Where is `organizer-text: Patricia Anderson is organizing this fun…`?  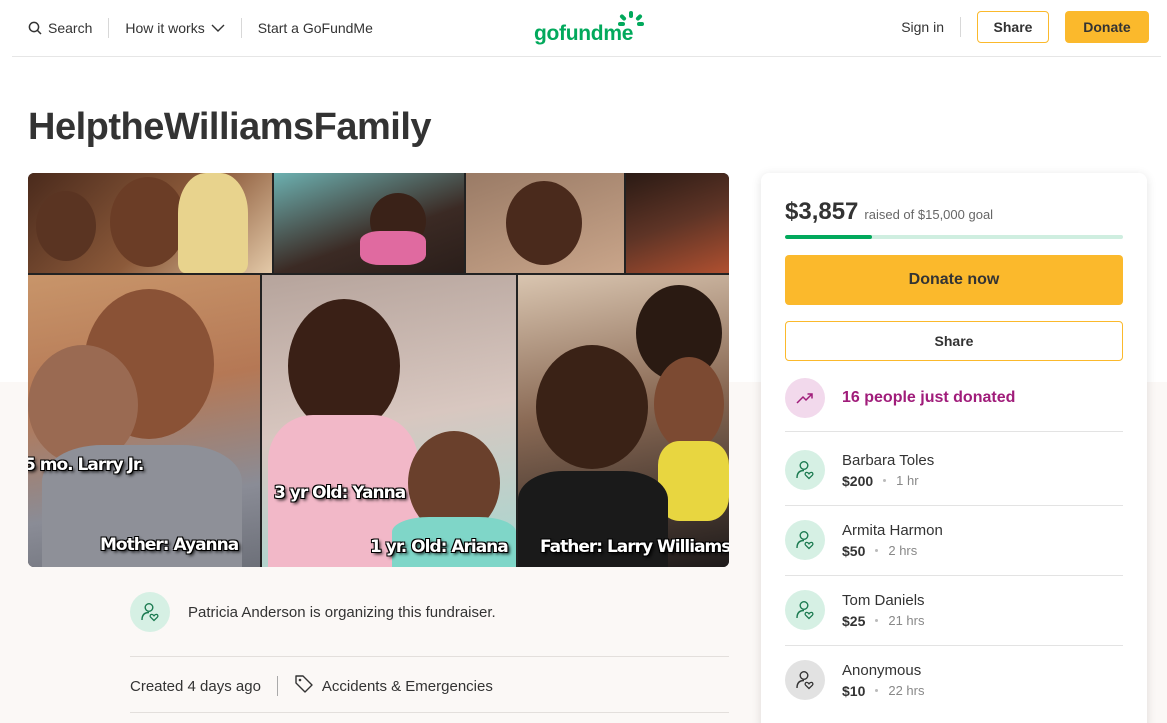 organizer-text: Patricia Anderson is organizing this fun… is located at coordinates (342, 612).